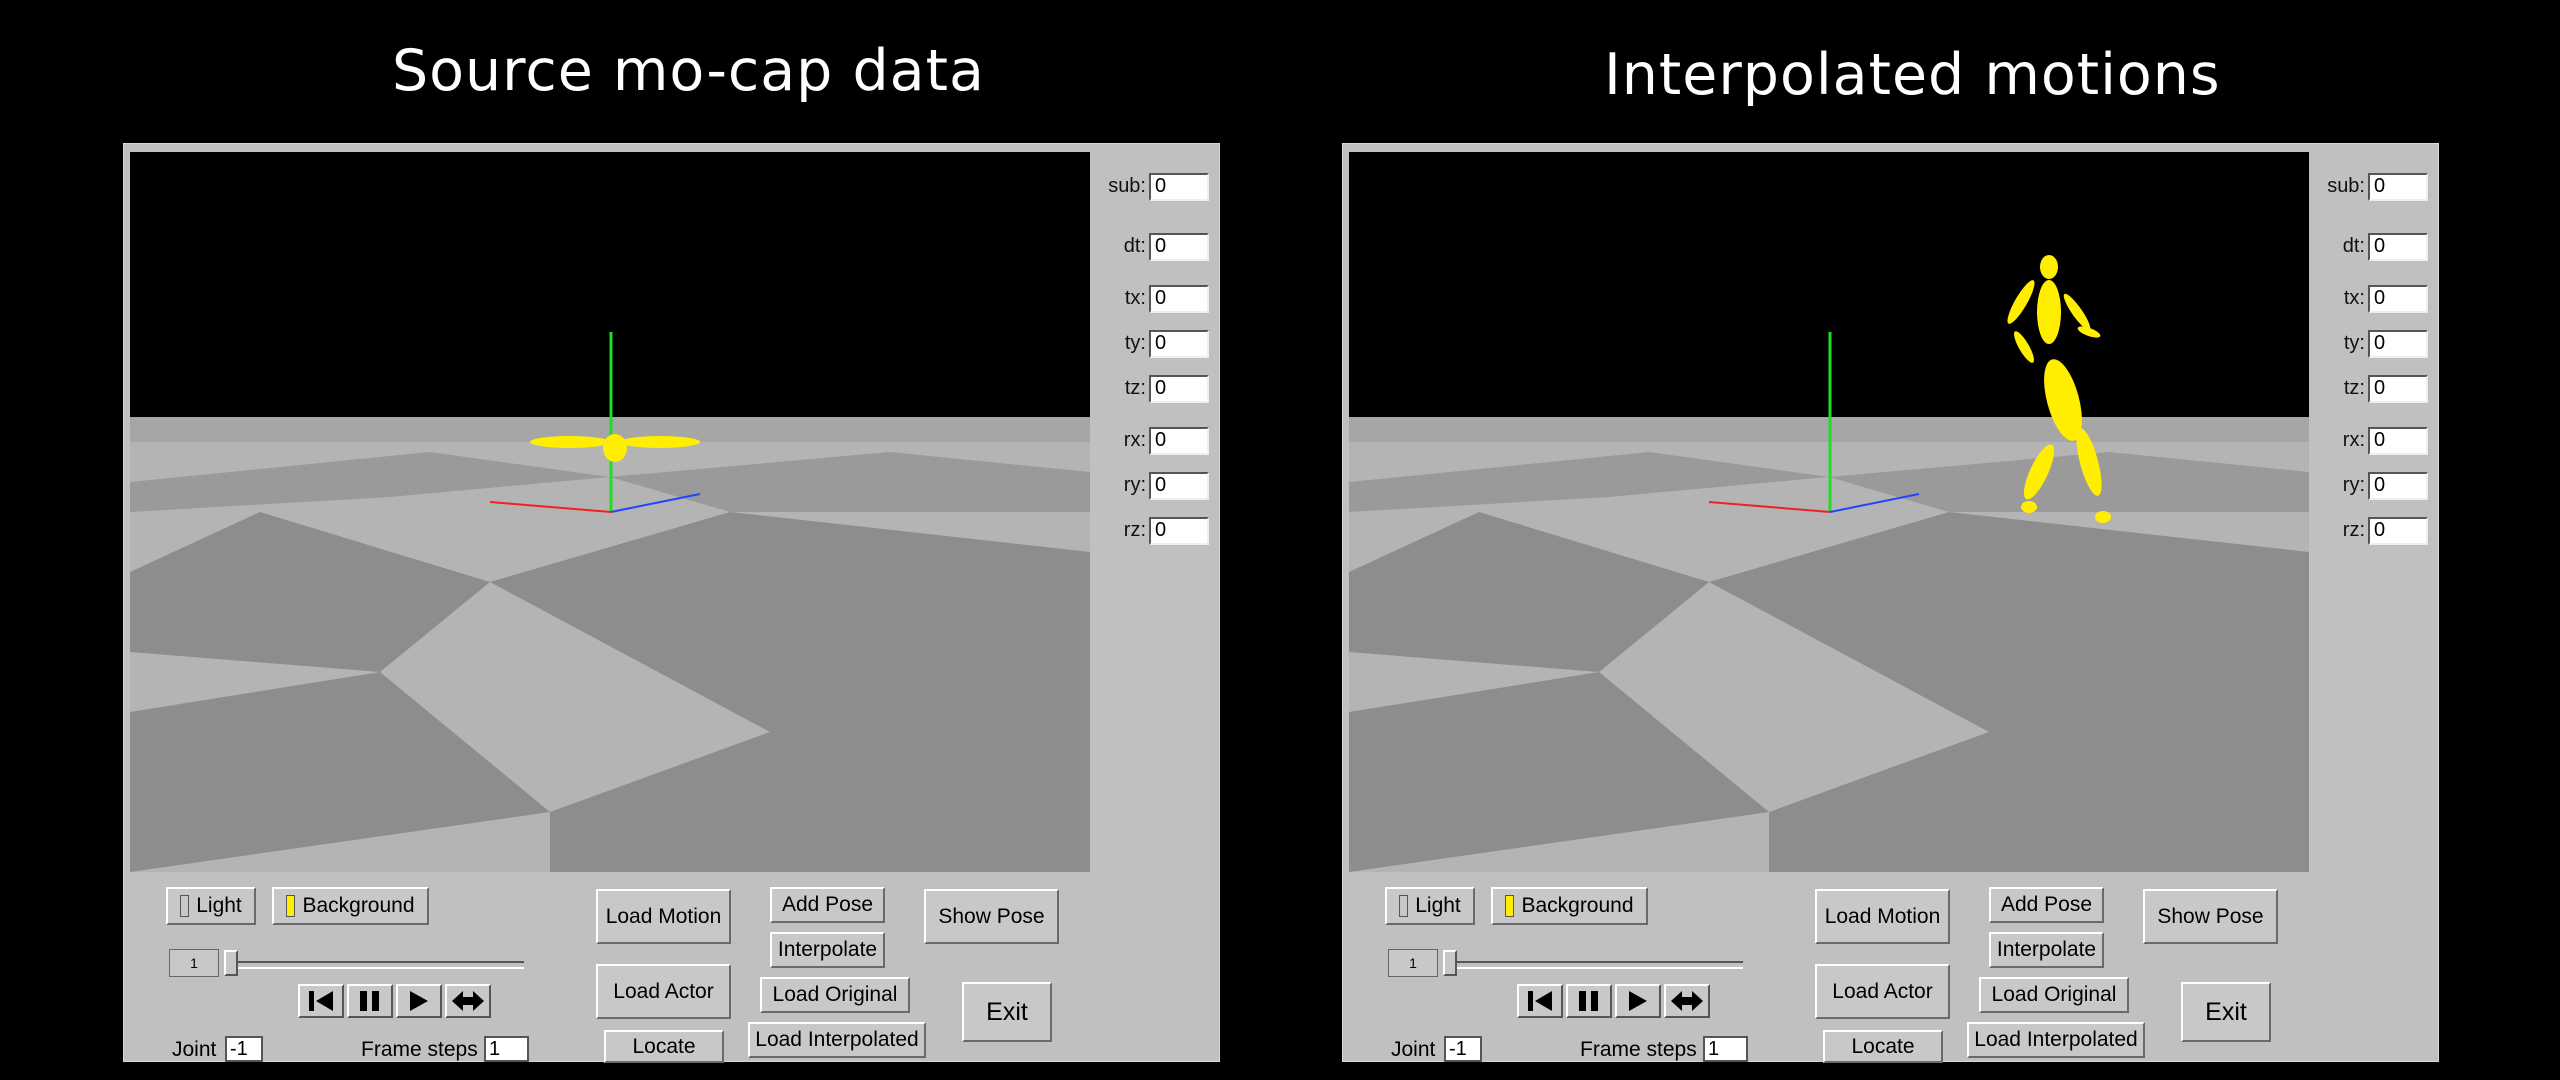 The width and height of the screenshot is (2560, 1080). I want to click on field-label: ty:, so click(2354, 343).